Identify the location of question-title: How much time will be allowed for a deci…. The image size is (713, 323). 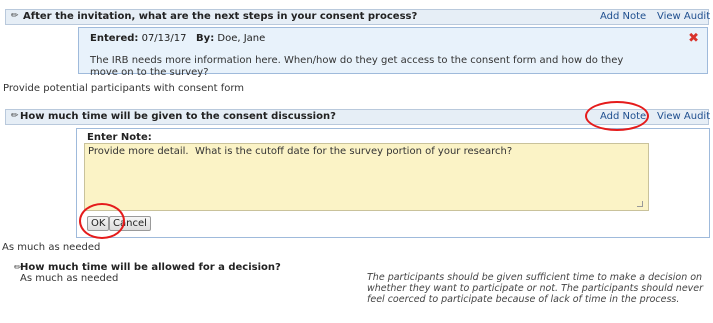
(150, 267).